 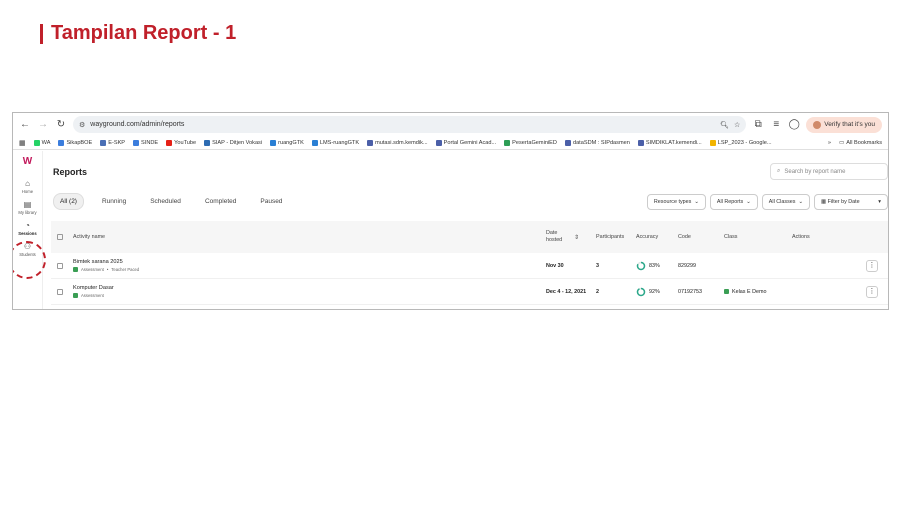 I want to click on apps-icon: ▦, so click(x=22, y=143).